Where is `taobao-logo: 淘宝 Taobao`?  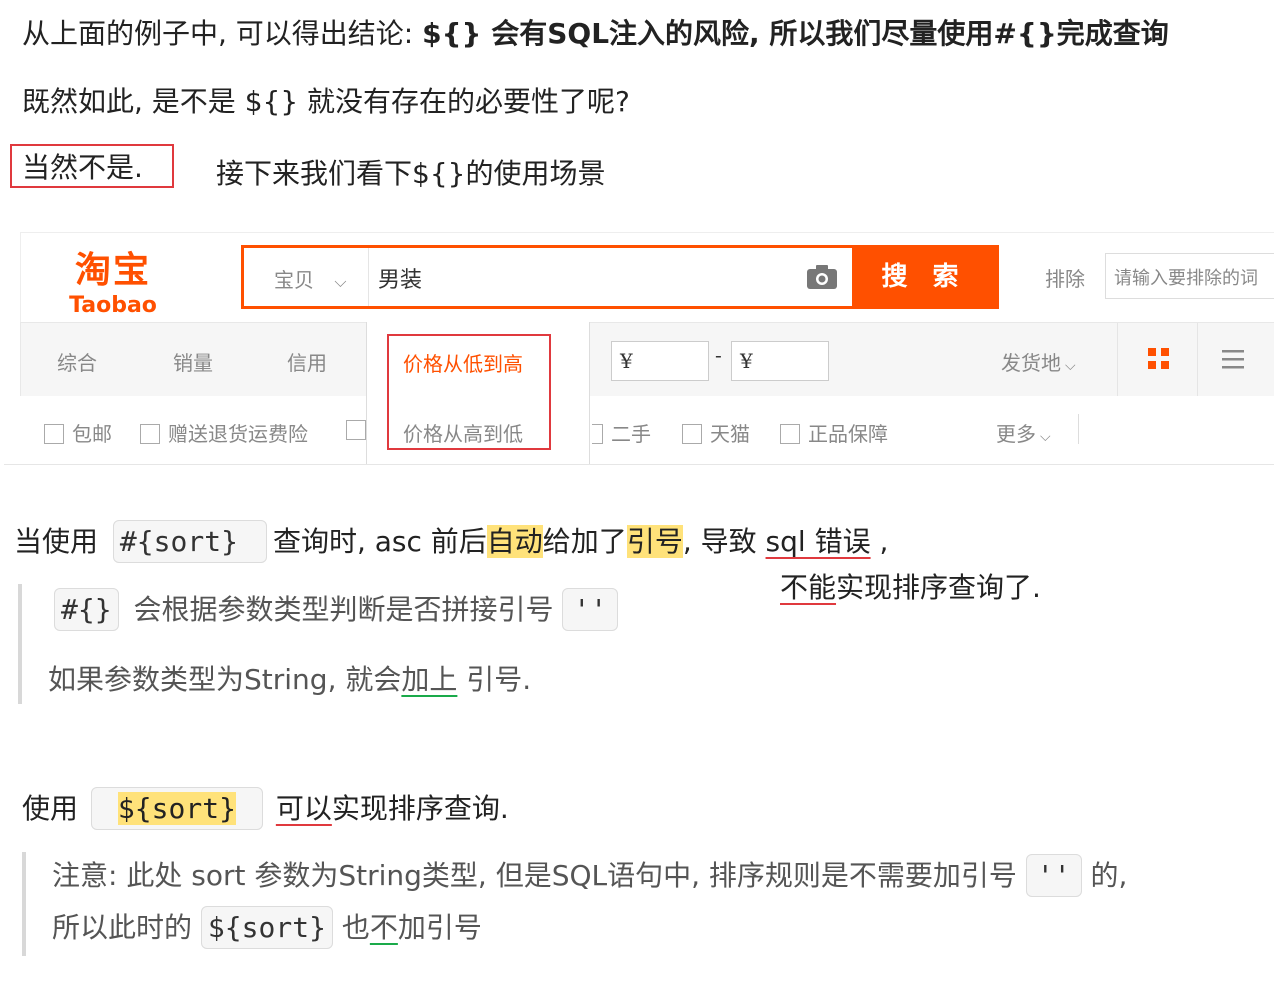
taobao-logo: 淘宝 Taobao is located at coordinates (113, 279).